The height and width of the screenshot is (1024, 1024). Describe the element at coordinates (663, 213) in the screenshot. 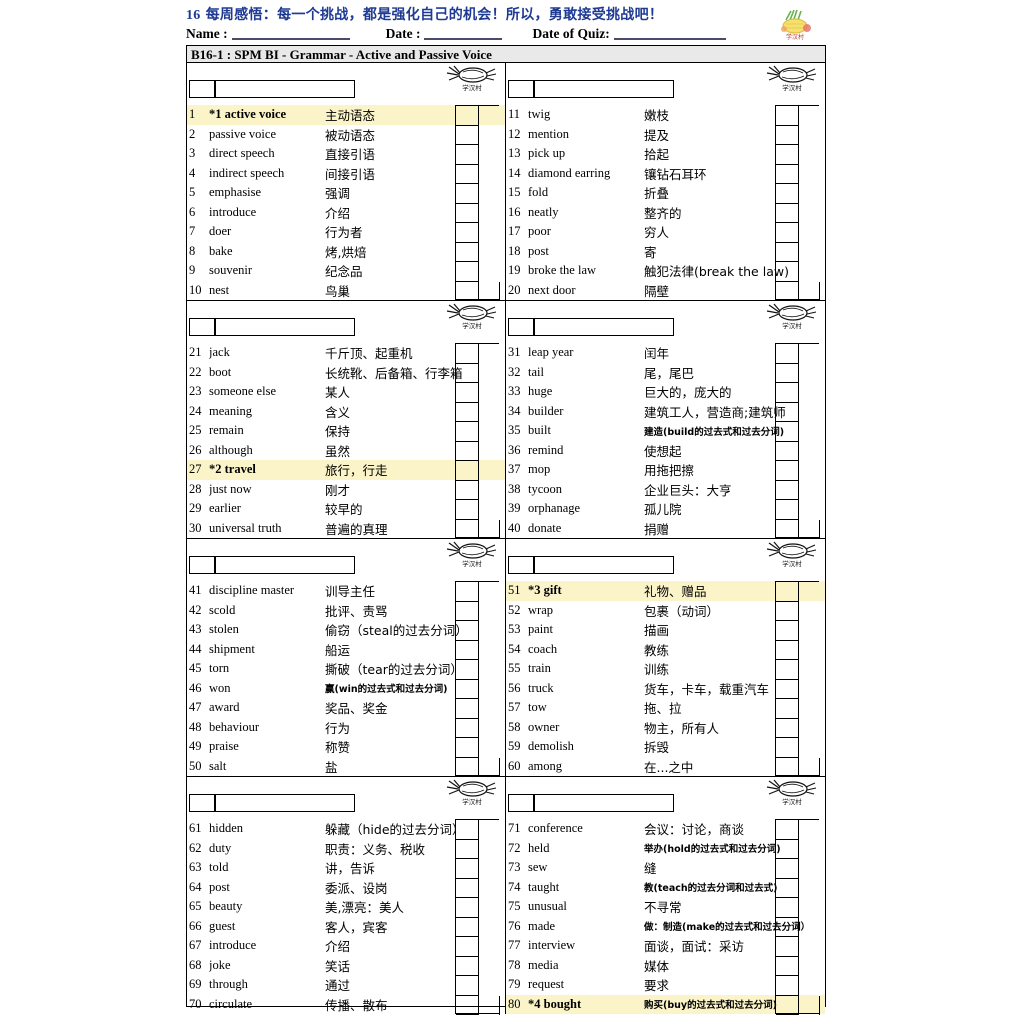

I see `chinese-meaning: 整齐的` at that location.